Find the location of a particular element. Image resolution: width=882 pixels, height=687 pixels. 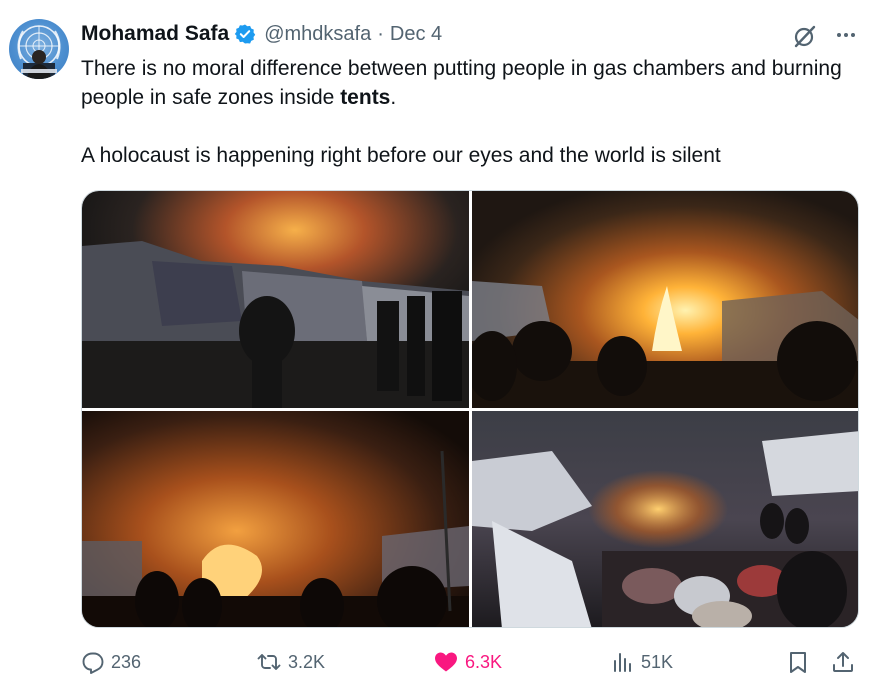

tweet-text-bold: tents is located at coordinates (365, 97).